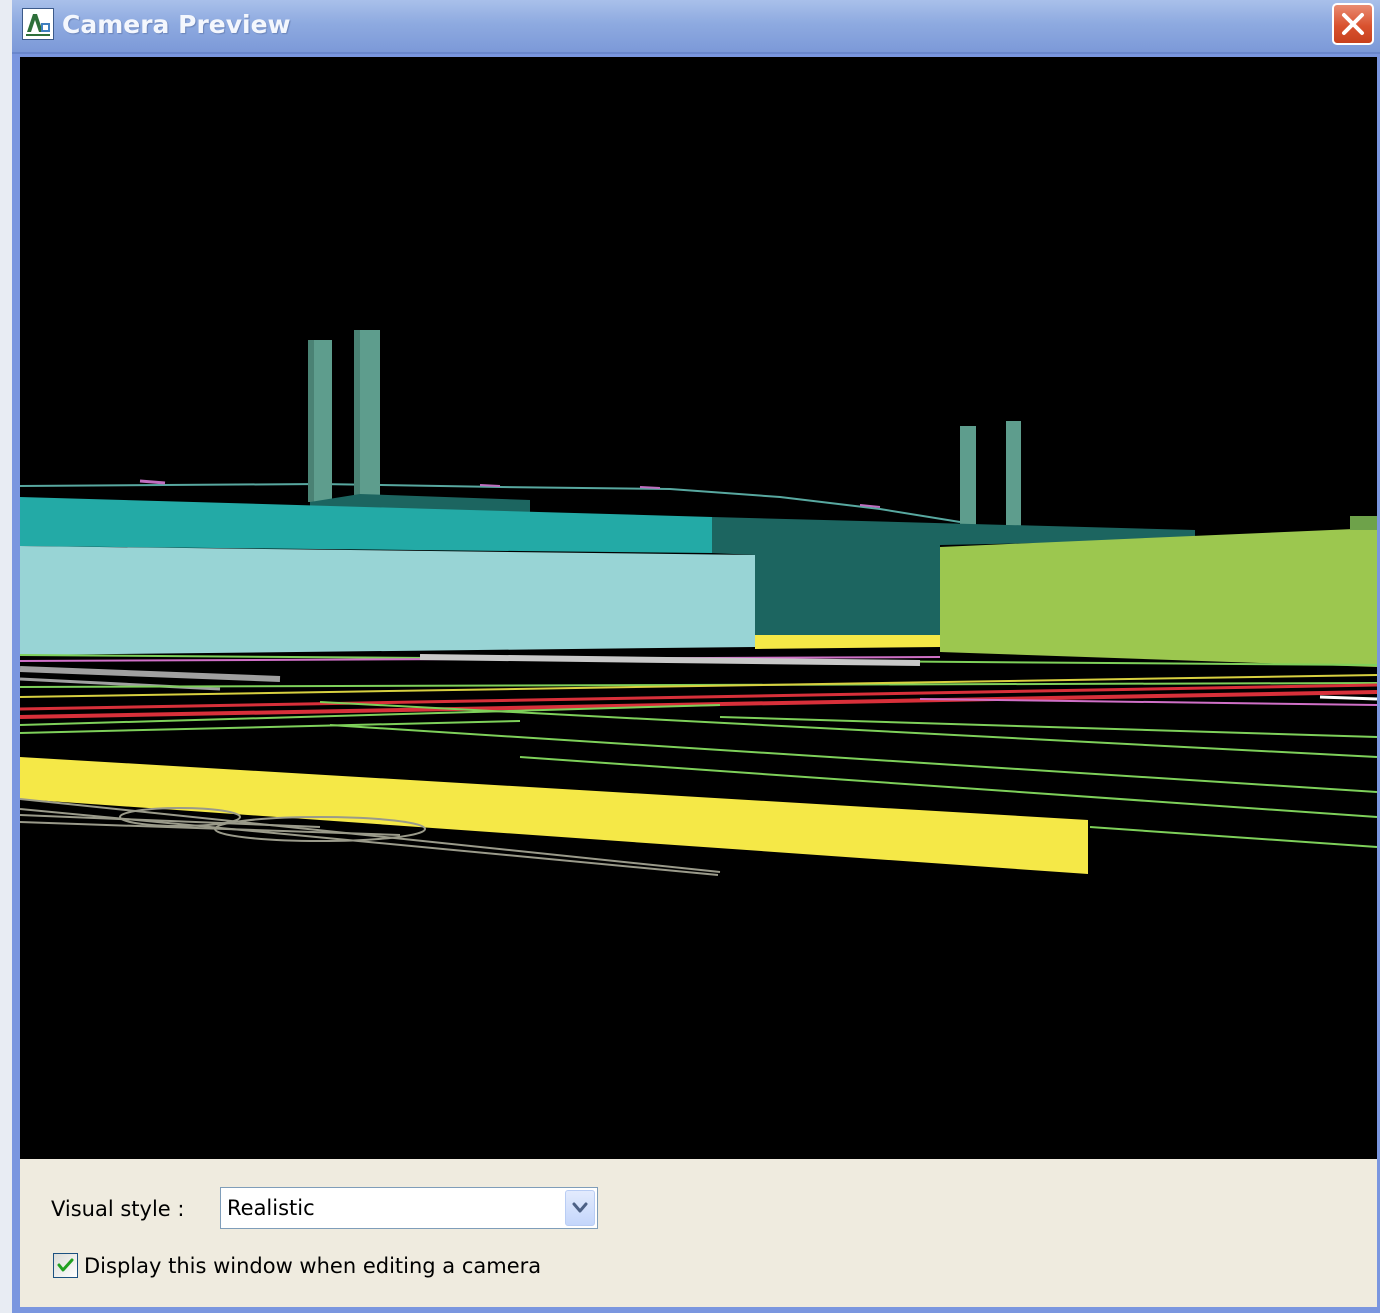 Image resolution: width=1380 pixels, height=1313 pixels. I want to click on display-window-checkbox, so click(65, 1265).